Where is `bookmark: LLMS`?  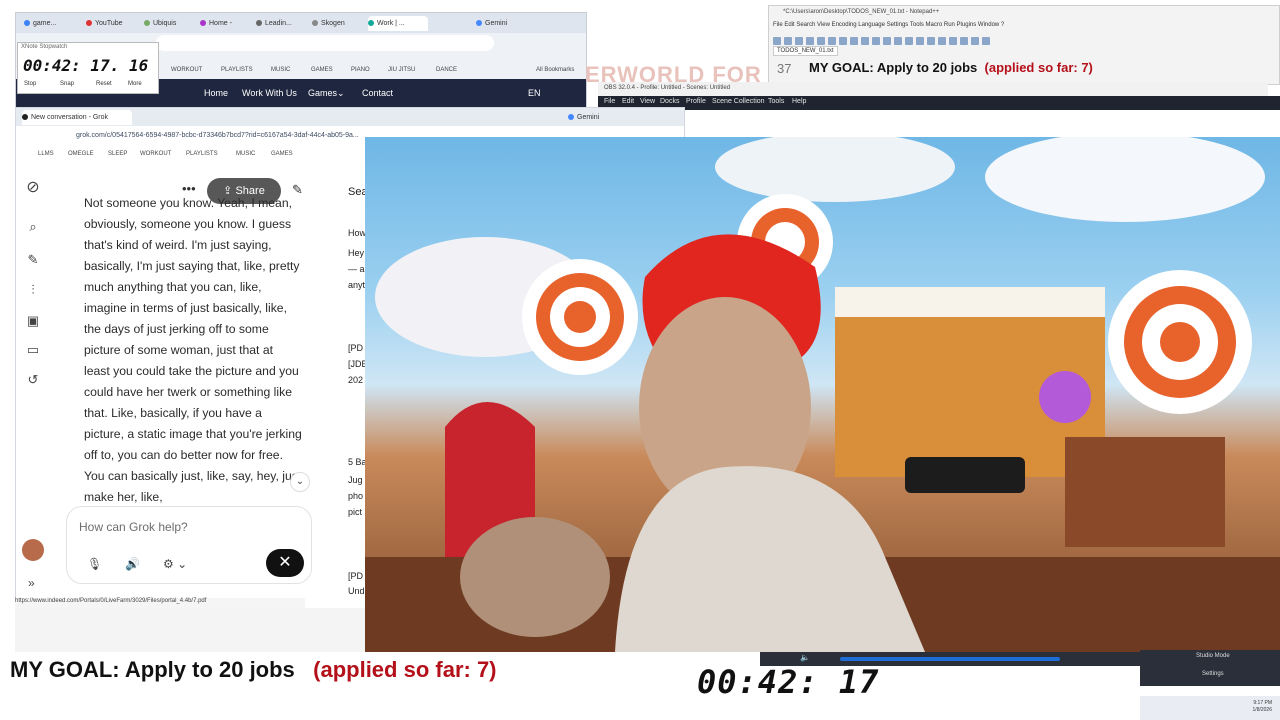 bookmark: LLMS is located at coordinates (46, 154).